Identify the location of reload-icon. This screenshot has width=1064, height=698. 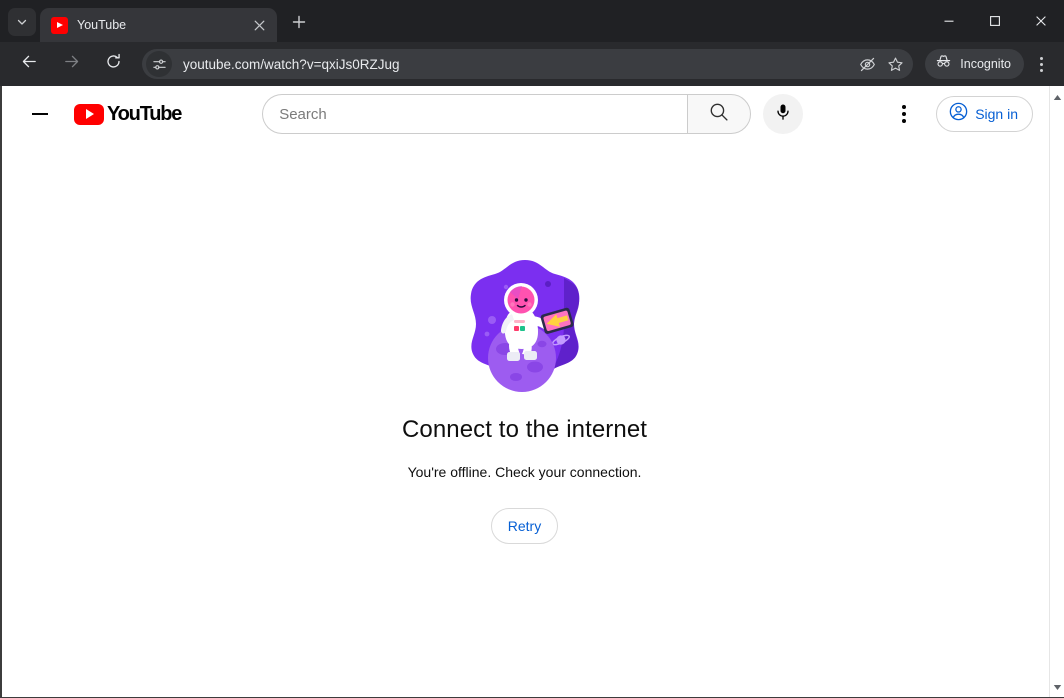
(113, 64).